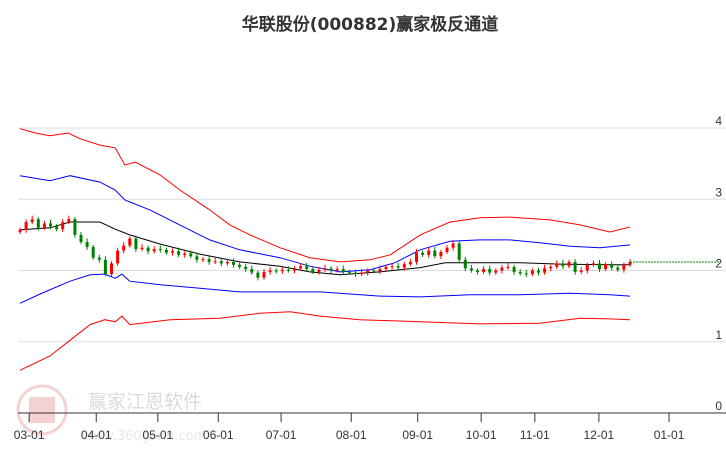 The image size is (726, 450). What do you see at coordinates (718, 121) in the screenshot?
I see `y-tick-label: 4` at bounding box center [718, 121].